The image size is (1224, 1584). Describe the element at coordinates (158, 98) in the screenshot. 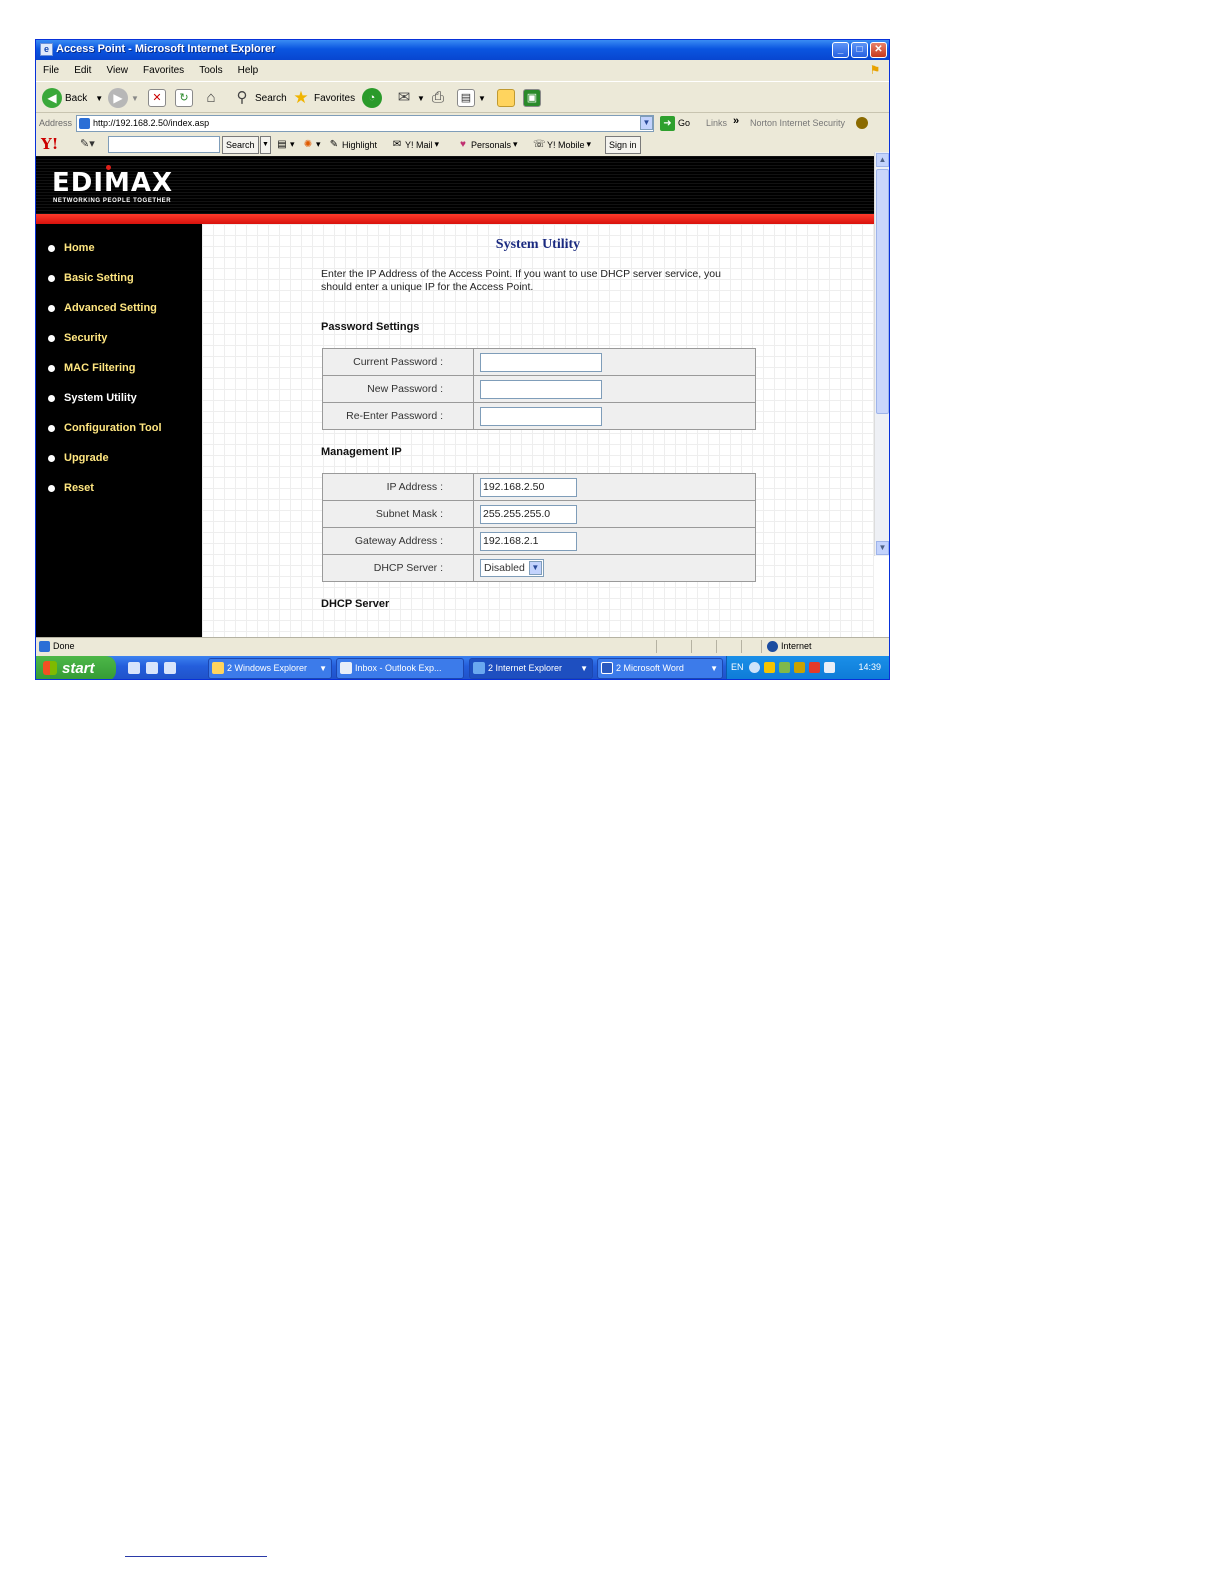

I see `stop-button: ✕` at that location.